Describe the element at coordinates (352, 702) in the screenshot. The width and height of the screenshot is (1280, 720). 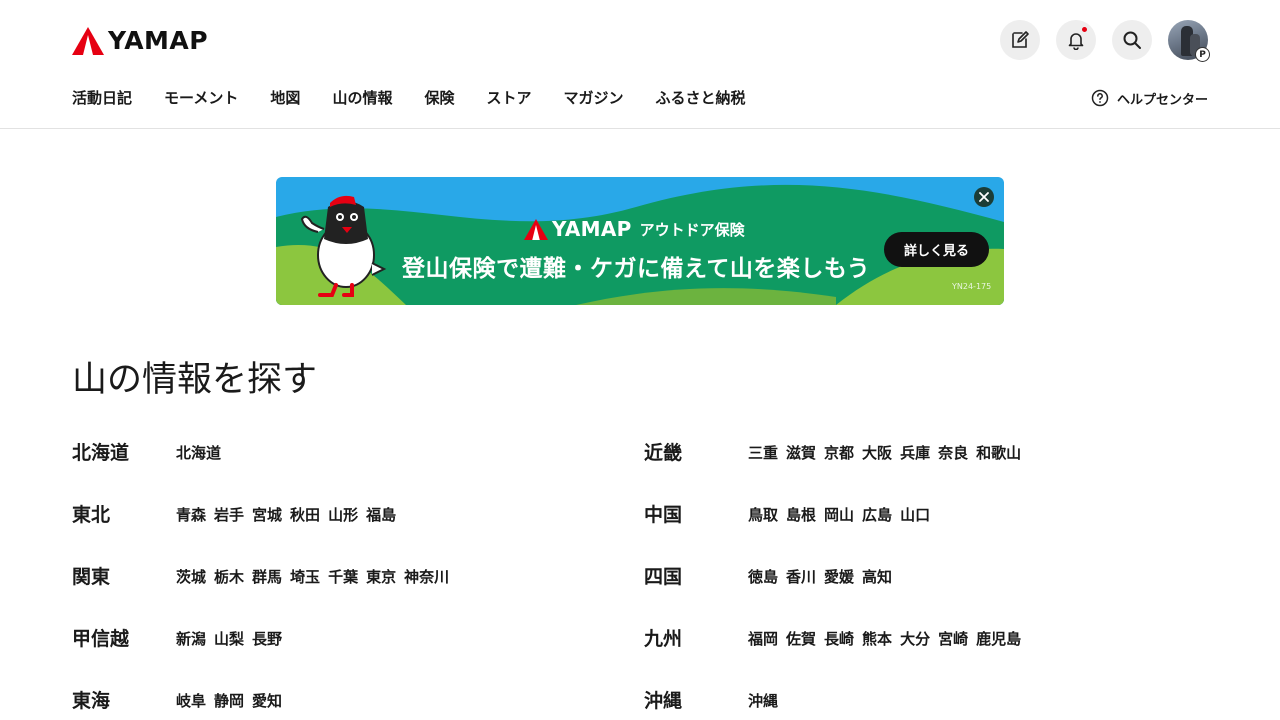
I see `region-row: 東海 岐阜 静岡 愛知` at that location.